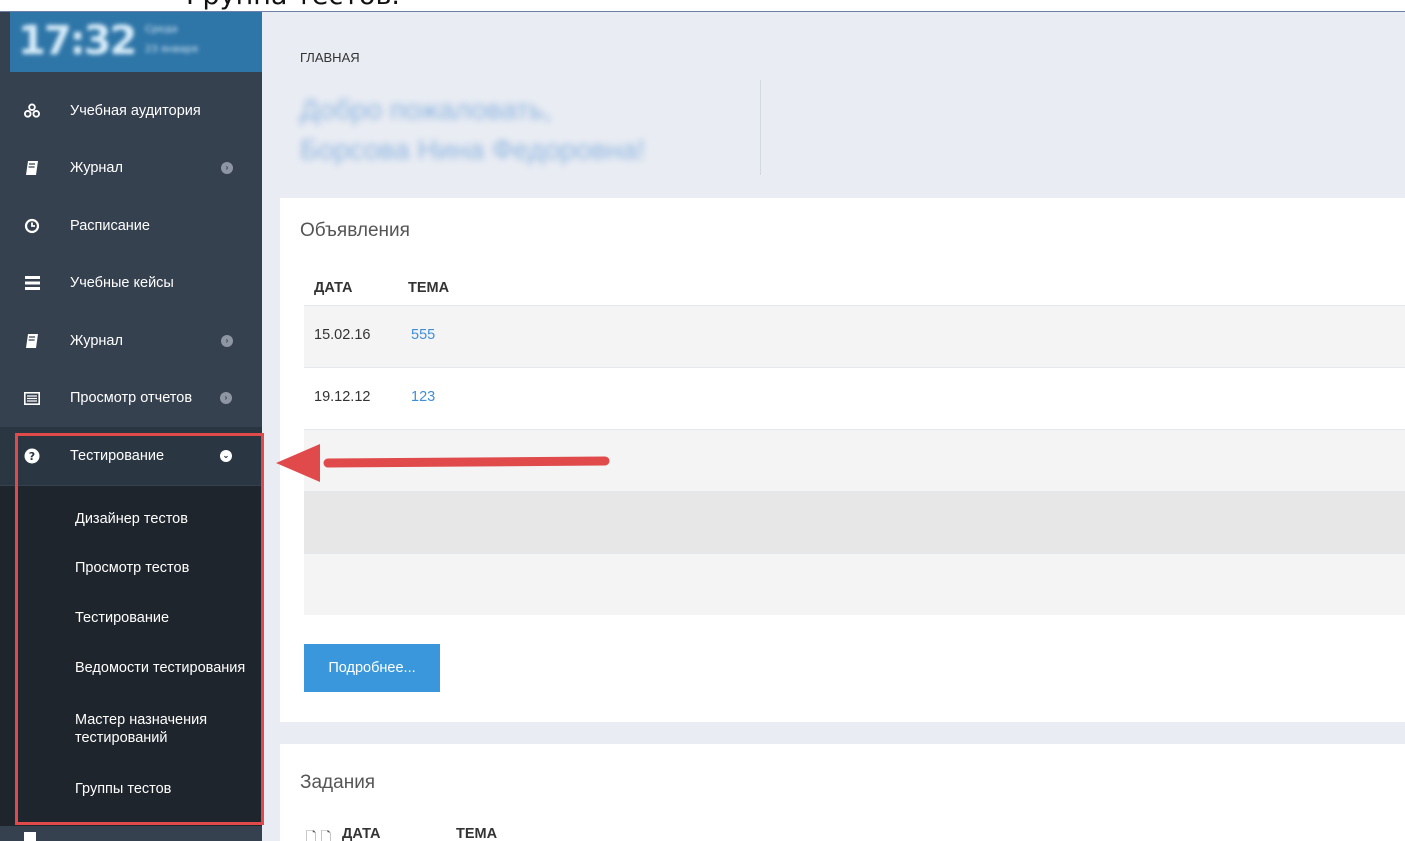  I want to click on clock-day: Среда, so click(161, 29).